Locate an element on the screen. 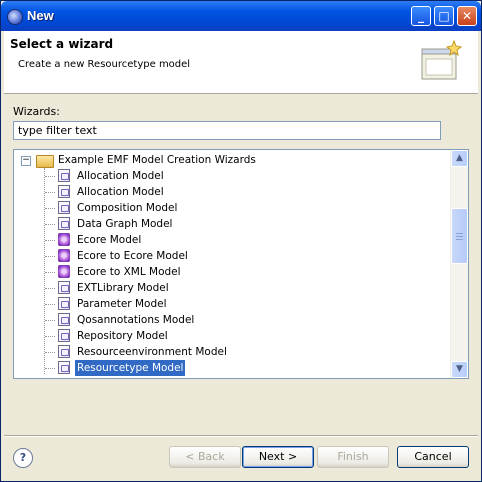 This screenshot has width=482, height=482. tree-item: Ecore to Ecore Model is located at coordinates (214, 256).